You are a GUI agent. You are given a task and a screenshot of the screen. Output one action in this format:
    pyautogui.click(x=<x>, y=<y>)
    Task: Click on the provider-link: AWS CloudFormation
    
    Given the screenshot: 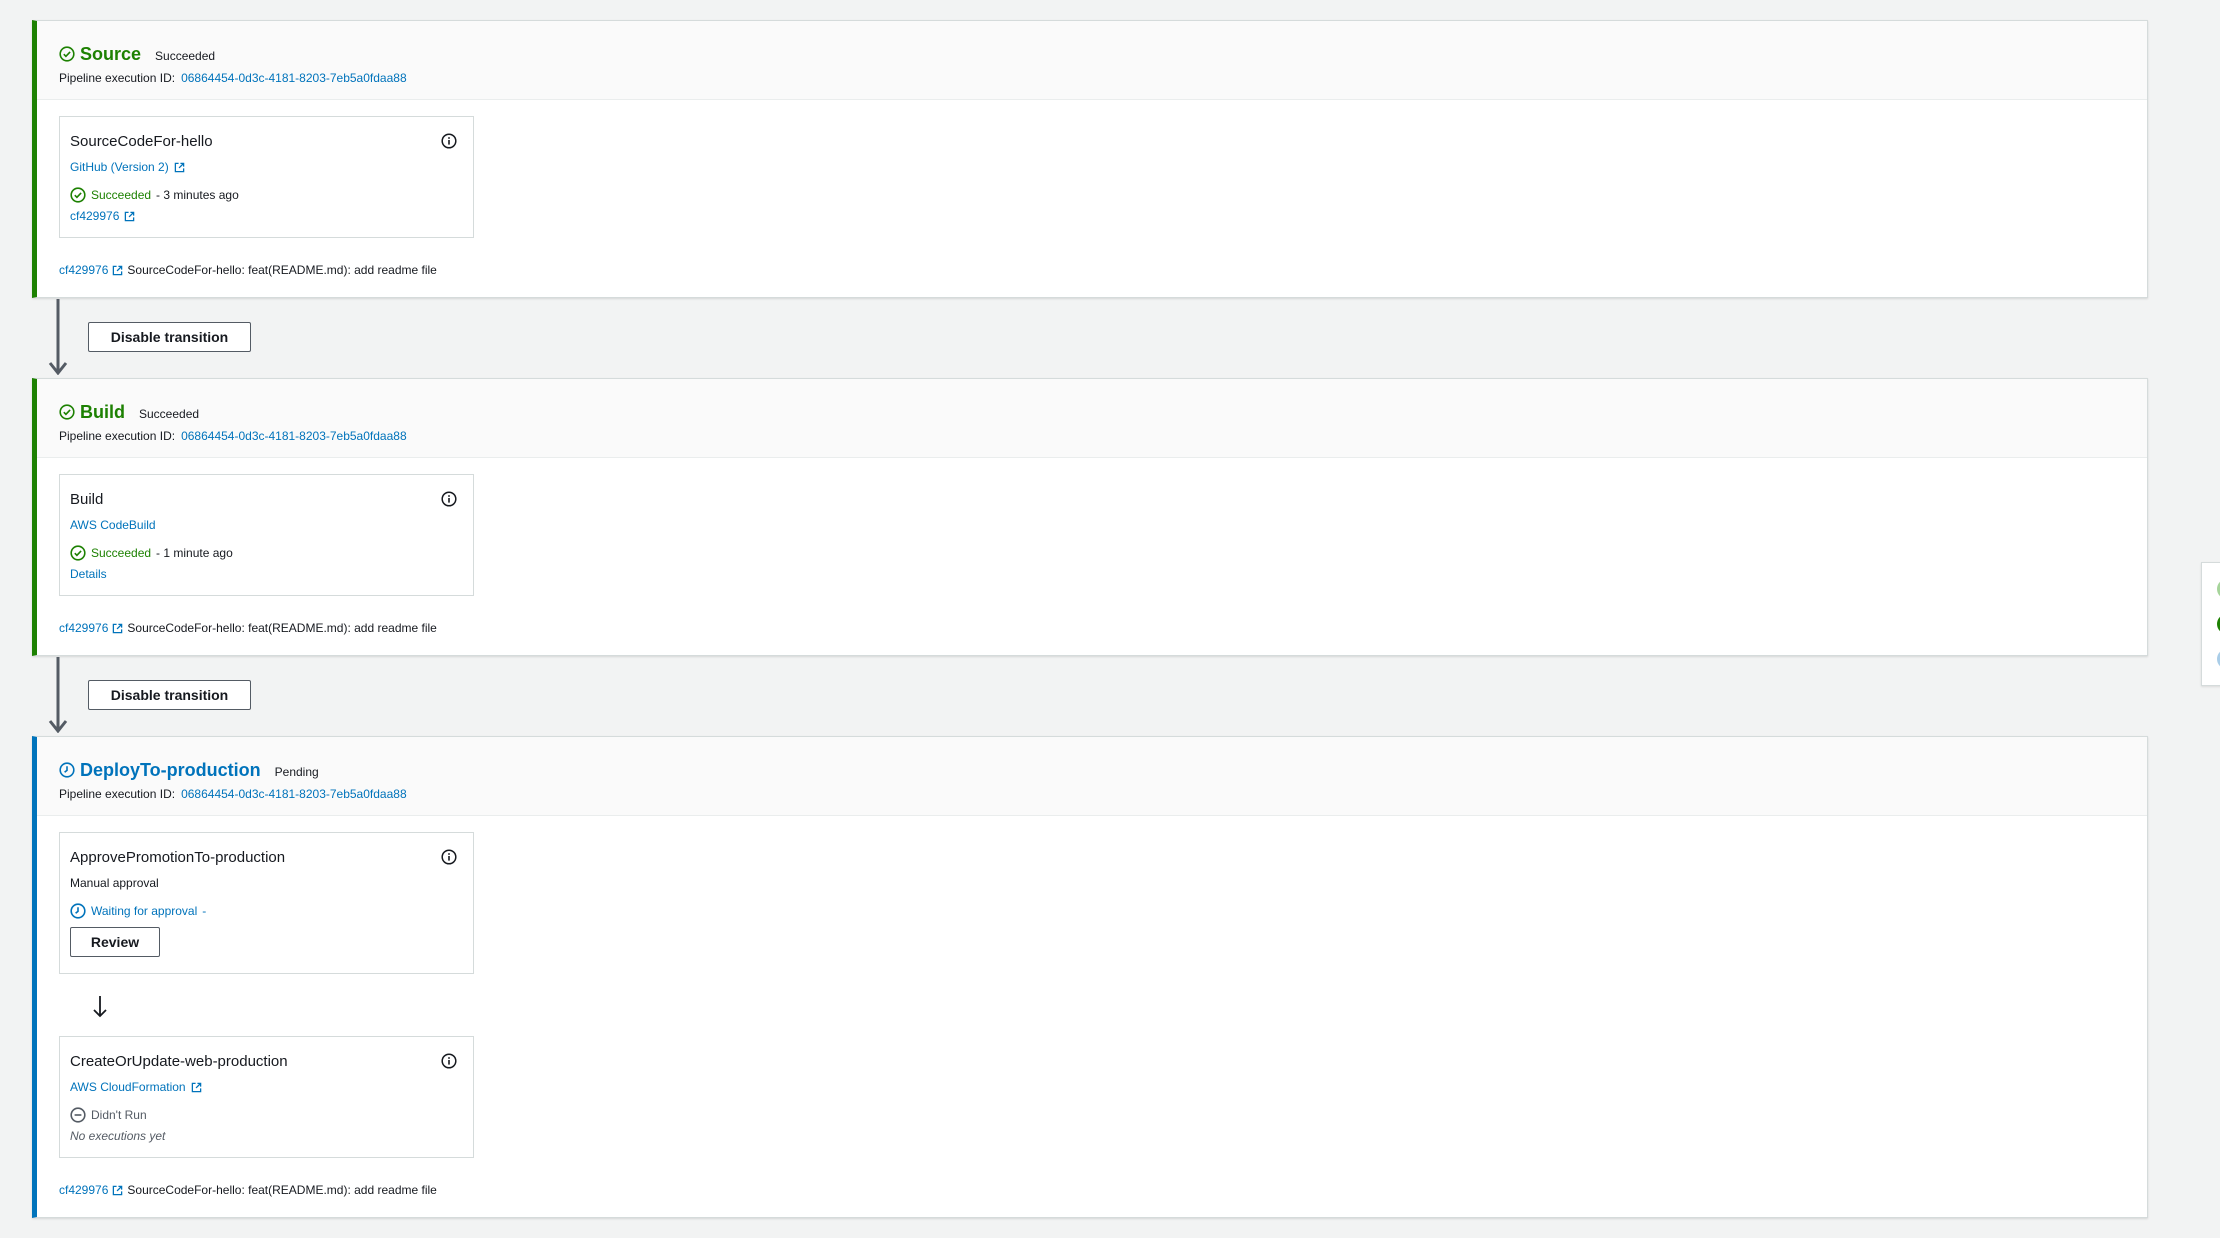 What is the action you would take?
    pyautogui.click(x=128, y=1087)
    